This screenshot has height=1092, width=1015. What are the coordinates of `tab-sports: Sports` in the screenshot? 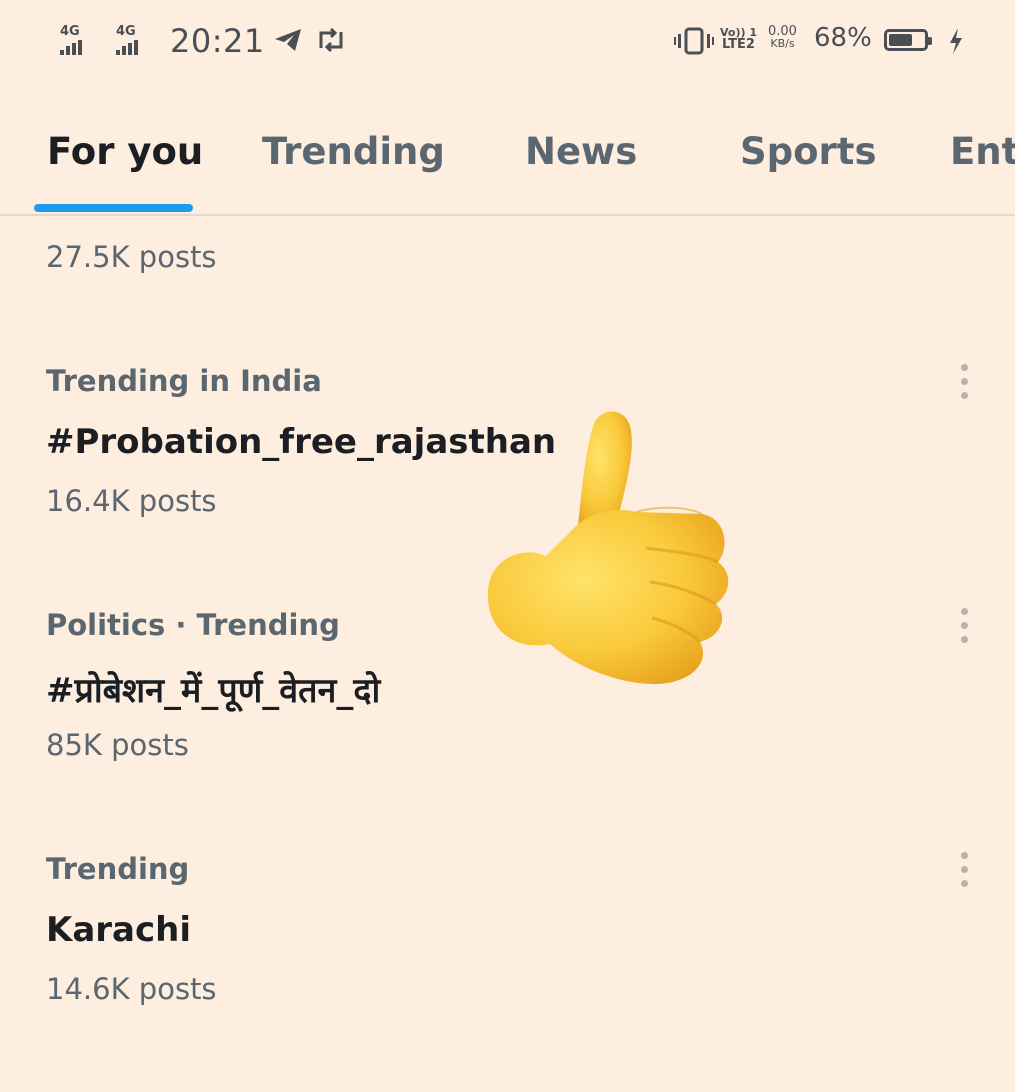 It's located at (808, 151).